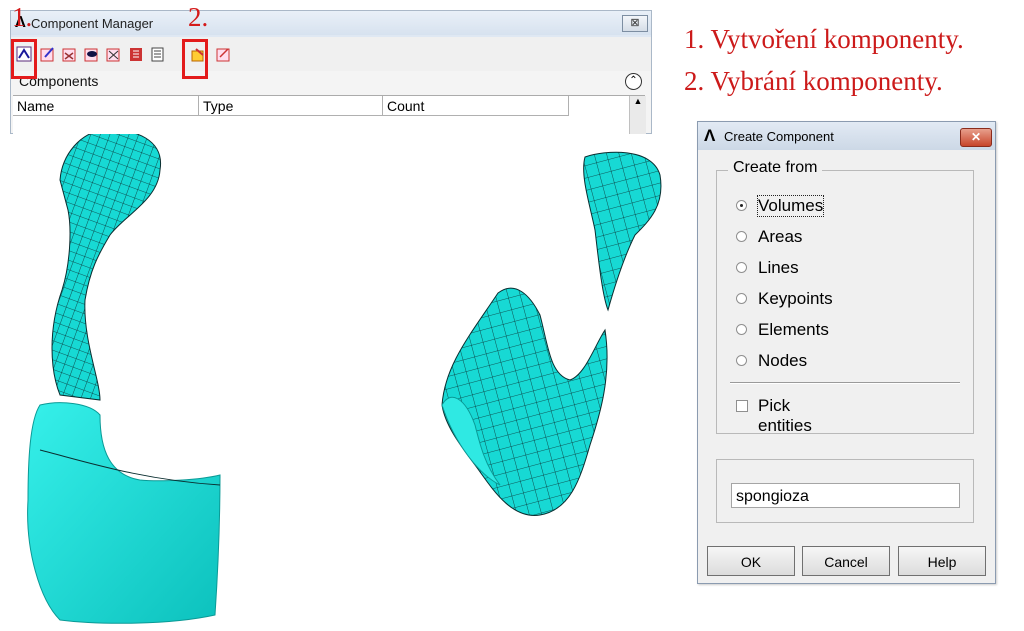 Image resolution: width=1024 pixels, height=631 pixels. I want to click on select-list-icon, so click(158, 54).